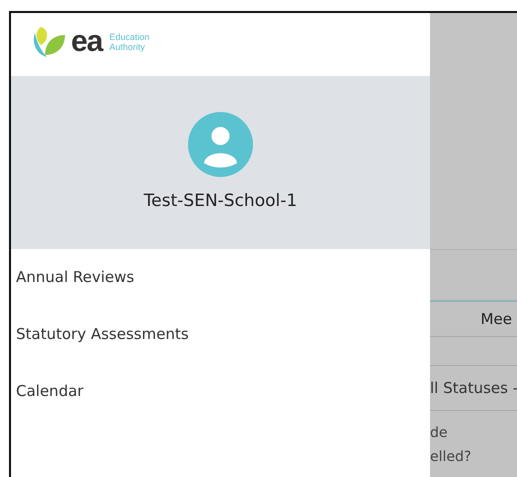 The image size is (517, 477). Describe the element at coordinates (220, 144) in the screenshot. I see `user-avatar-icon` at that location.